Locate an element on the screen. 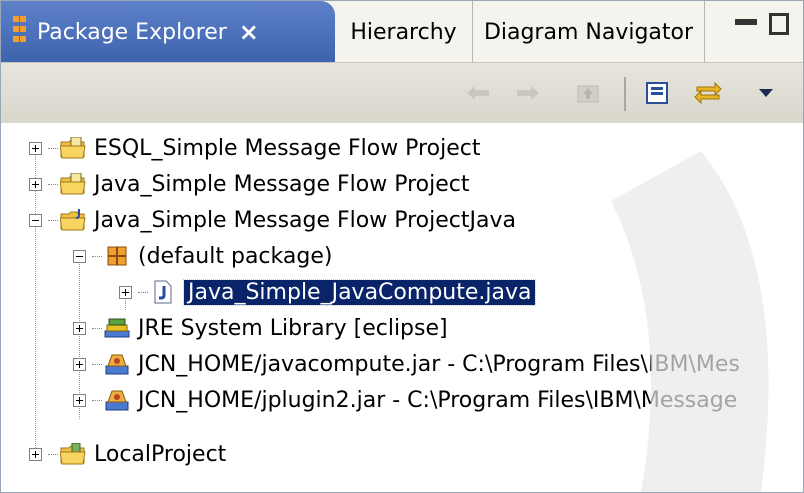 Image resolution: width=804 pixels, height=493 pixels. minimize-icon is located at coordinates (746, 22).